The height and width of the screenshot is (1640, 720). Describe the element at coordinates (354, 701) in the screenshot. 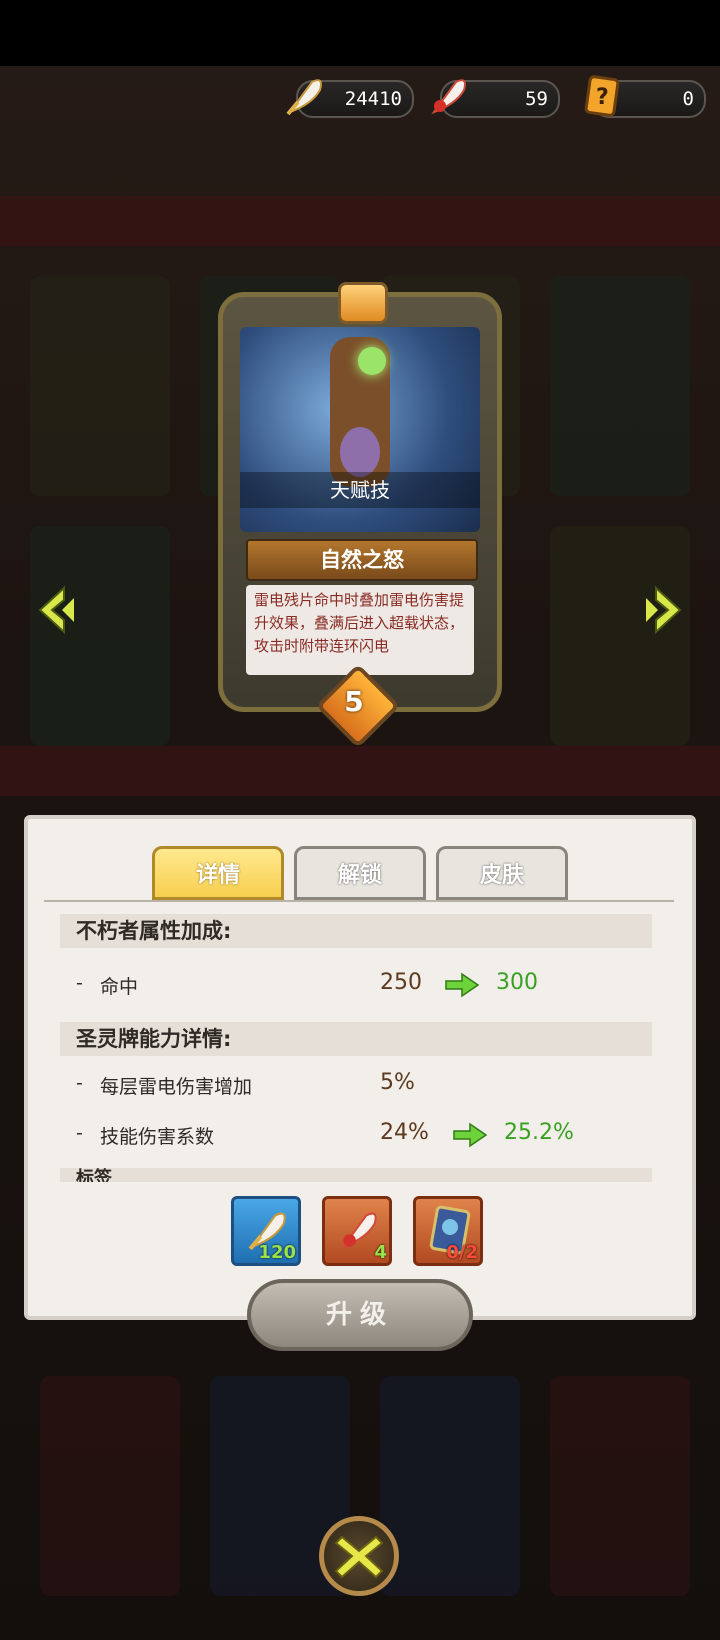

I see `card-level-value: 5` at that location.